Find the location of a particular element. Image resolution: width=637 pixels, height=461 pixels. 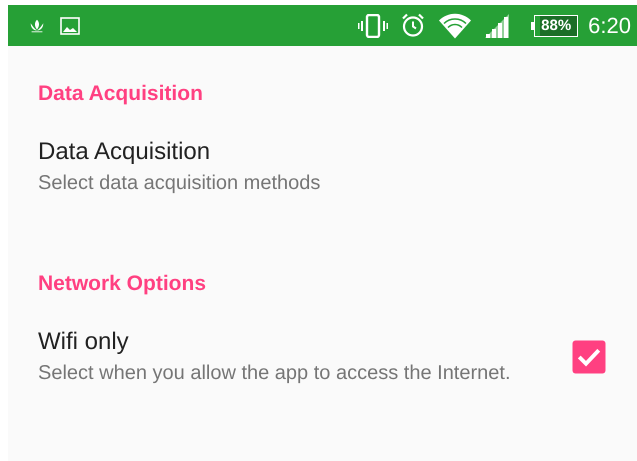

checkbox is located at coordinates (589, 357).